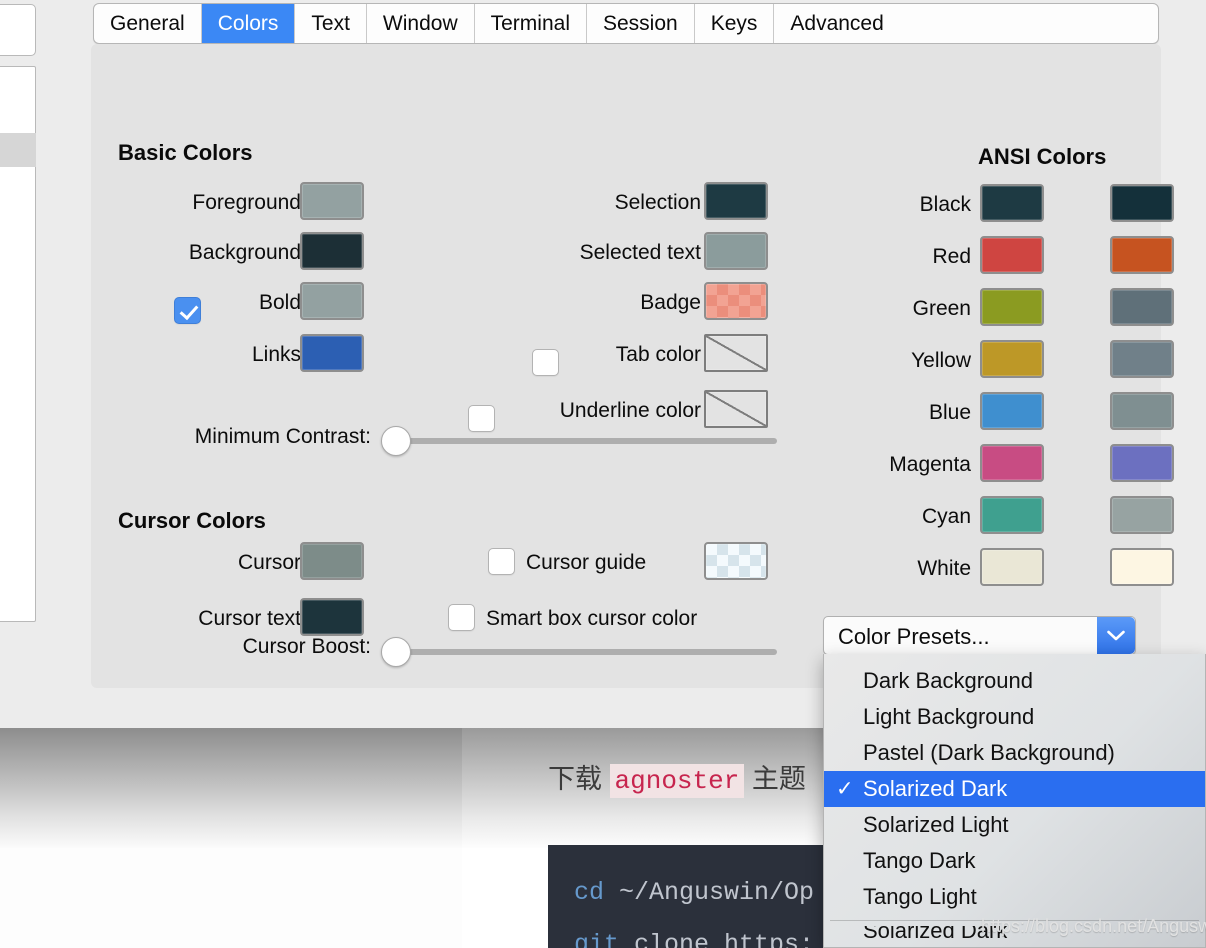 The width and height of the screenshot is (1206, 948). I want to click on code-rest-2: clone https:, so click(717, 939).